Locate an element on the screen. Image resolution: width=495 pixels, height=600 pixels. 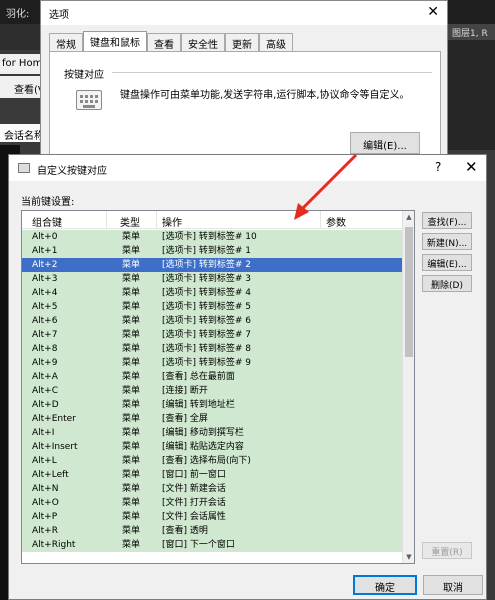
table-row: Alt+O 菜单 [文件] 打开会话 is located at coordinates (212, 503).